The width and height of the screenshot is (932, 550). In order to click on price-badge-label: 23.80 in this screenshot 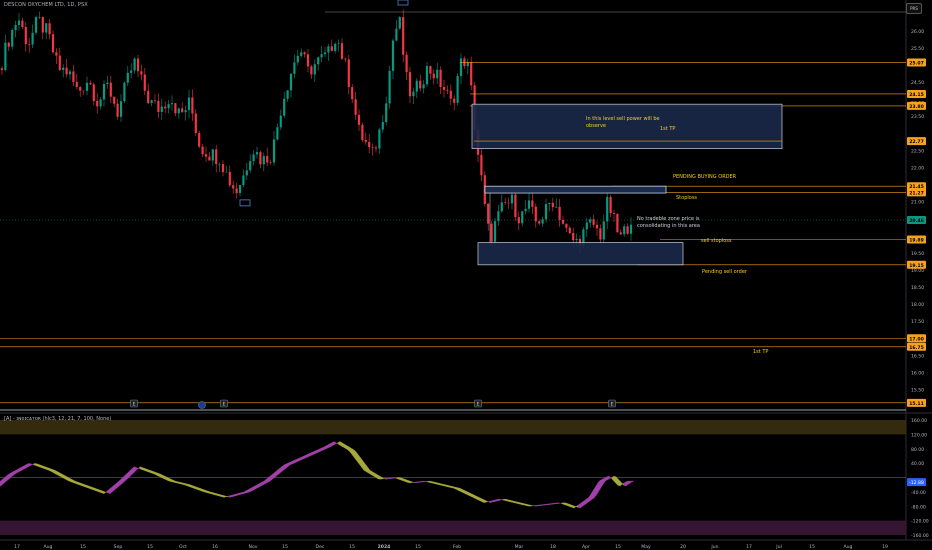, I will do `click(916, 107)`.